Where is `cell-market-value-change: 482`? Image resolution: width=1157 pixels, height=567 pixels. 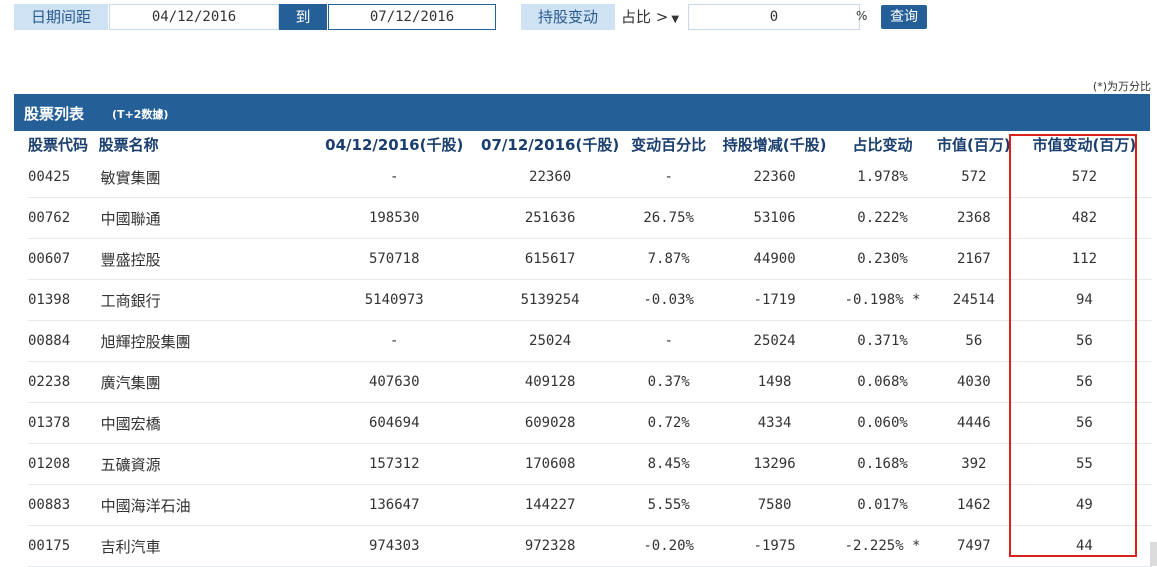
cell-market-value-change: 482 is located at coordinates (1084, 218).